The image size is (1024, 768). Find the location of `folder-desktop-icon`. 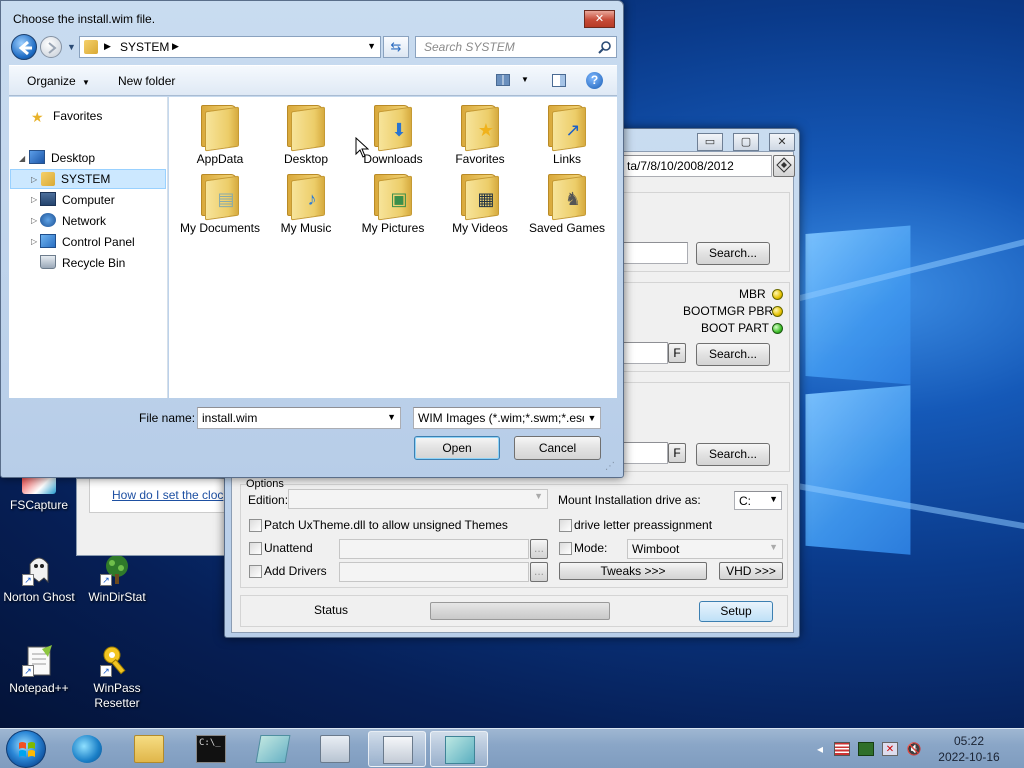

folder-desktop-icon is located at coordinates (312, 130).